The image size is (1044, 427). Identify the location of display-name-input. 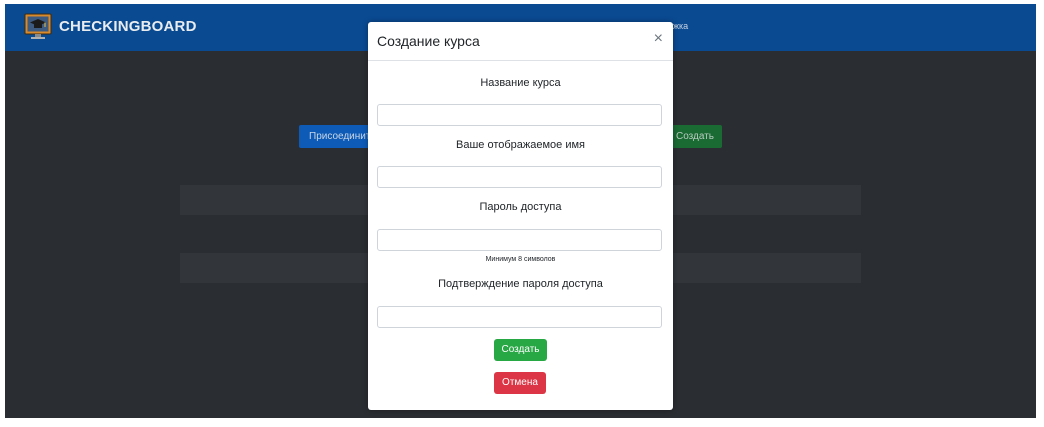
(519, 177).